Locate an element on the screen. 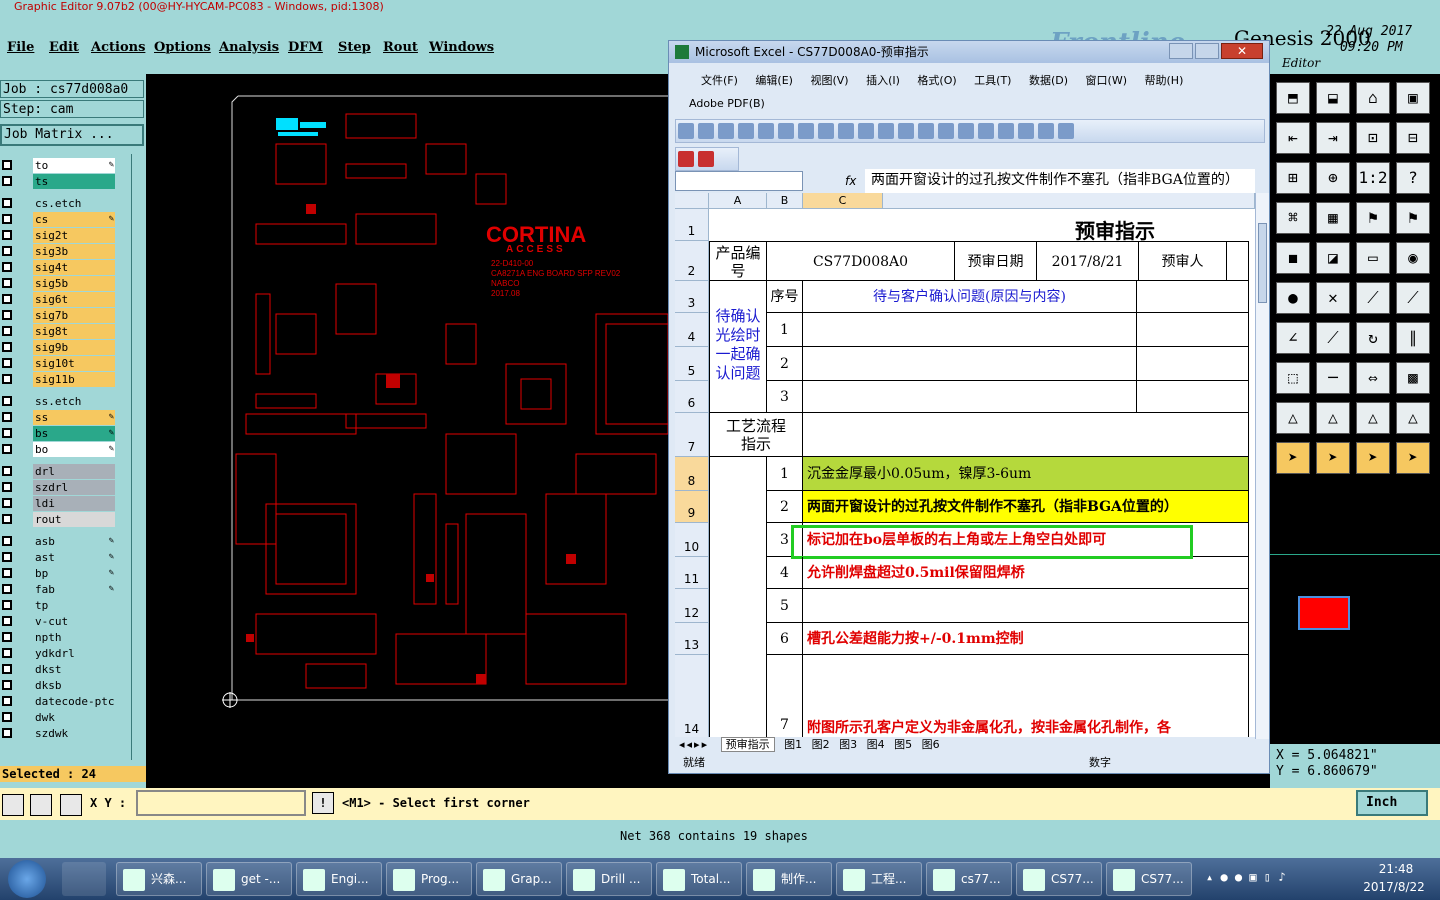 The width and height of the screenshot is (1440, 900). zoom-icon is located at coordinates (13, 805).